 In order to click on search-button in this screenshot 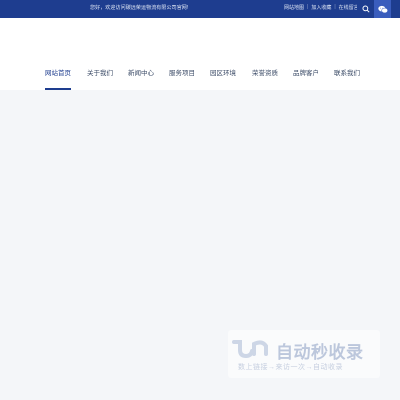, I will do `click(365, 9)`.